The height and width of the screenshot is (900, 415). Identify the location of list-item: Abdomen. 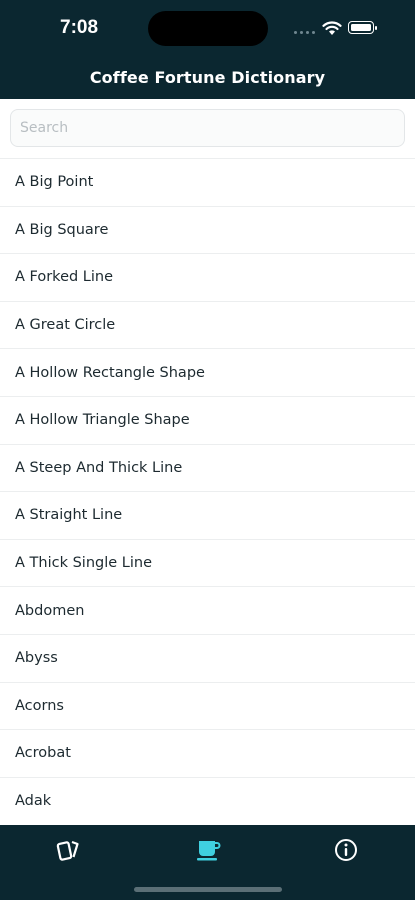
(207, 610).